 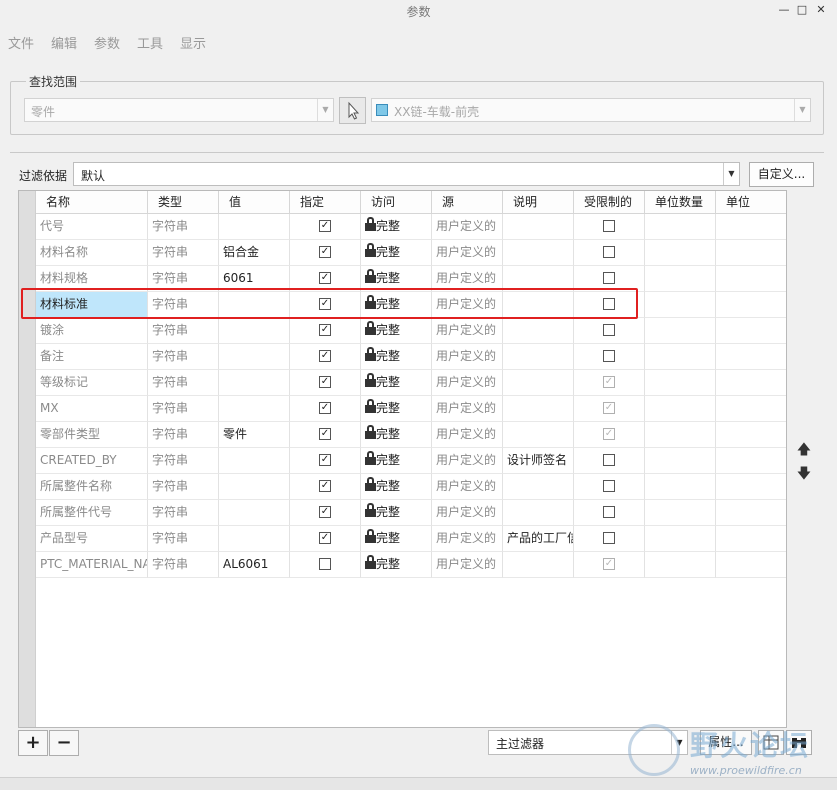 What do you see at coordinates (254, 565) in the screenshot?
I see `cell-value: AL6061` at bounding box center [254, 565].